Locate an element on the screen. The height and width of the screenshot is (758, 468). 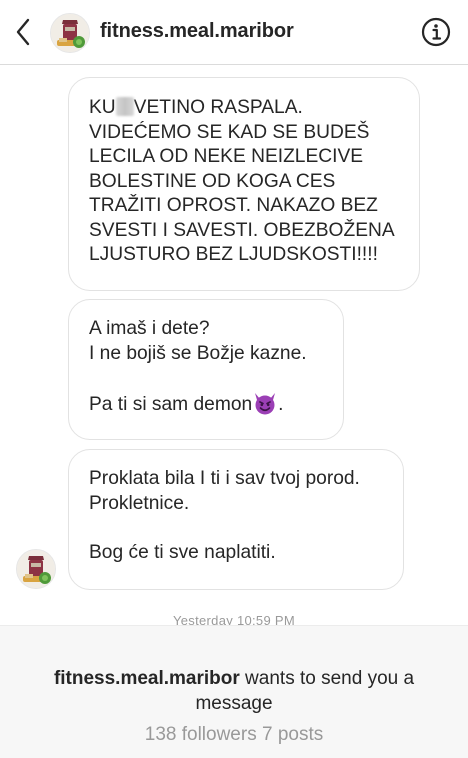
info-icon is located at coordinates (436, 32).